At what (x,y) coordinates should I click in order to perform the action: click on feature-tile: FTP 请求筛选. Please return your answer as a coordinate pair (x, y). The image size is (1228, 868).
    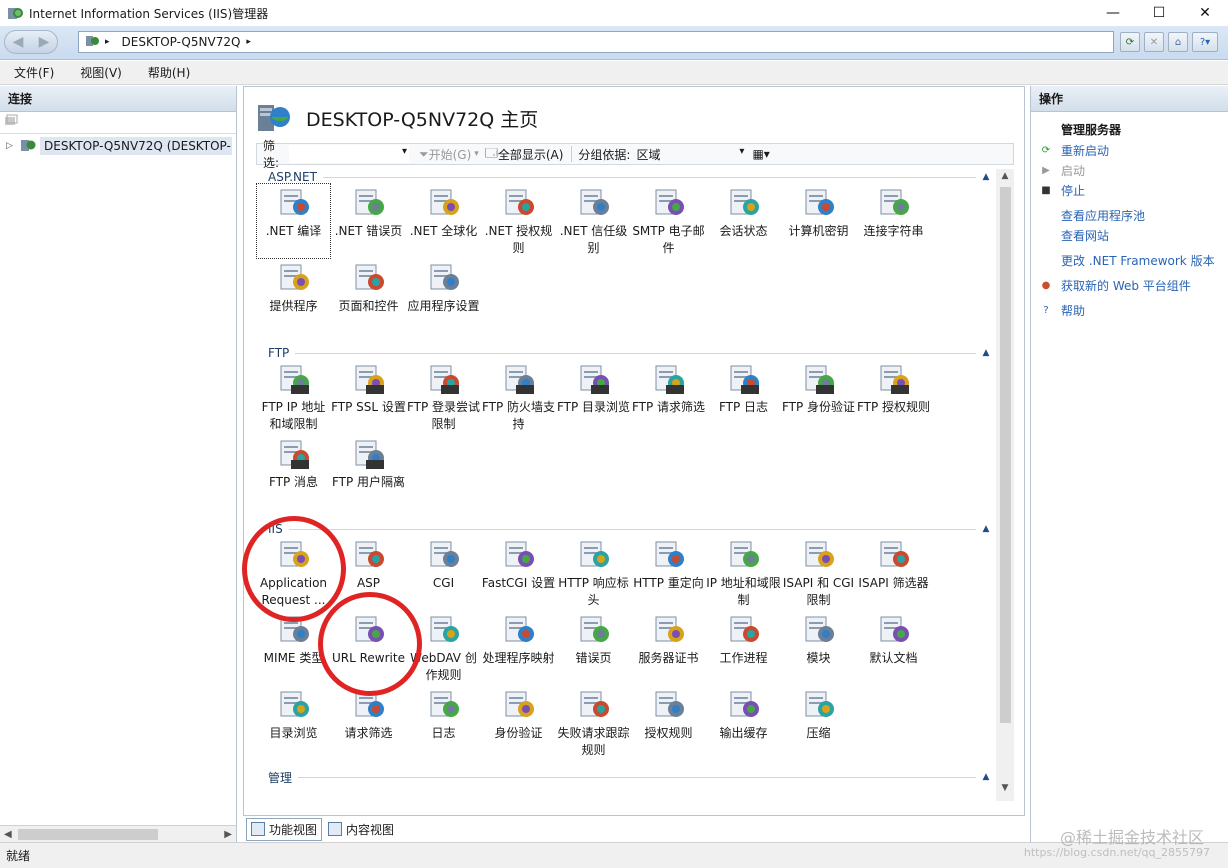
    Looking at the image, I should click on (668, 397).